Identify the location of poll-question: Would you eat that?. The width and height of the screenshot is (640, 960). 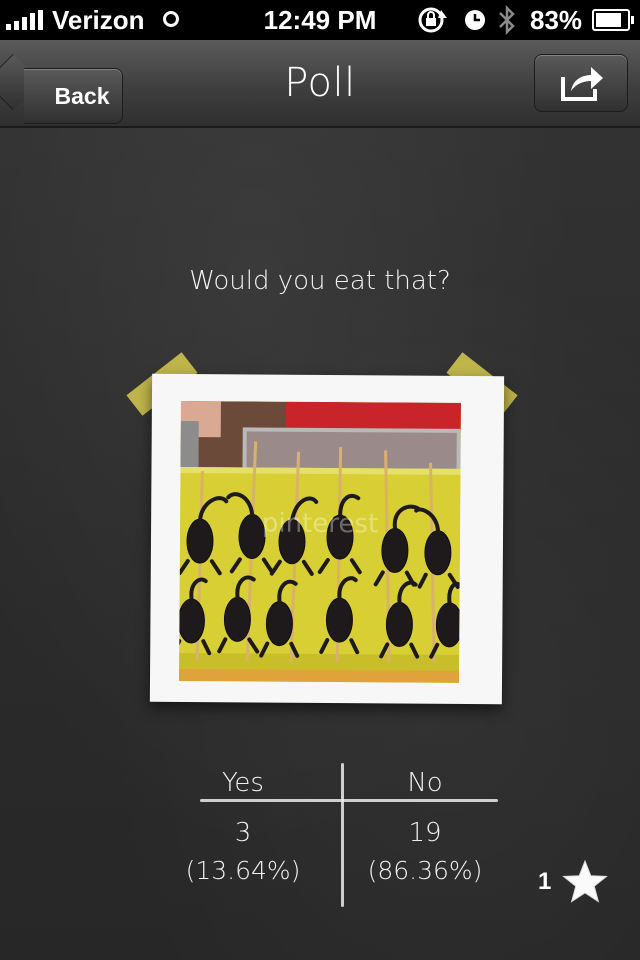
(320, 281).